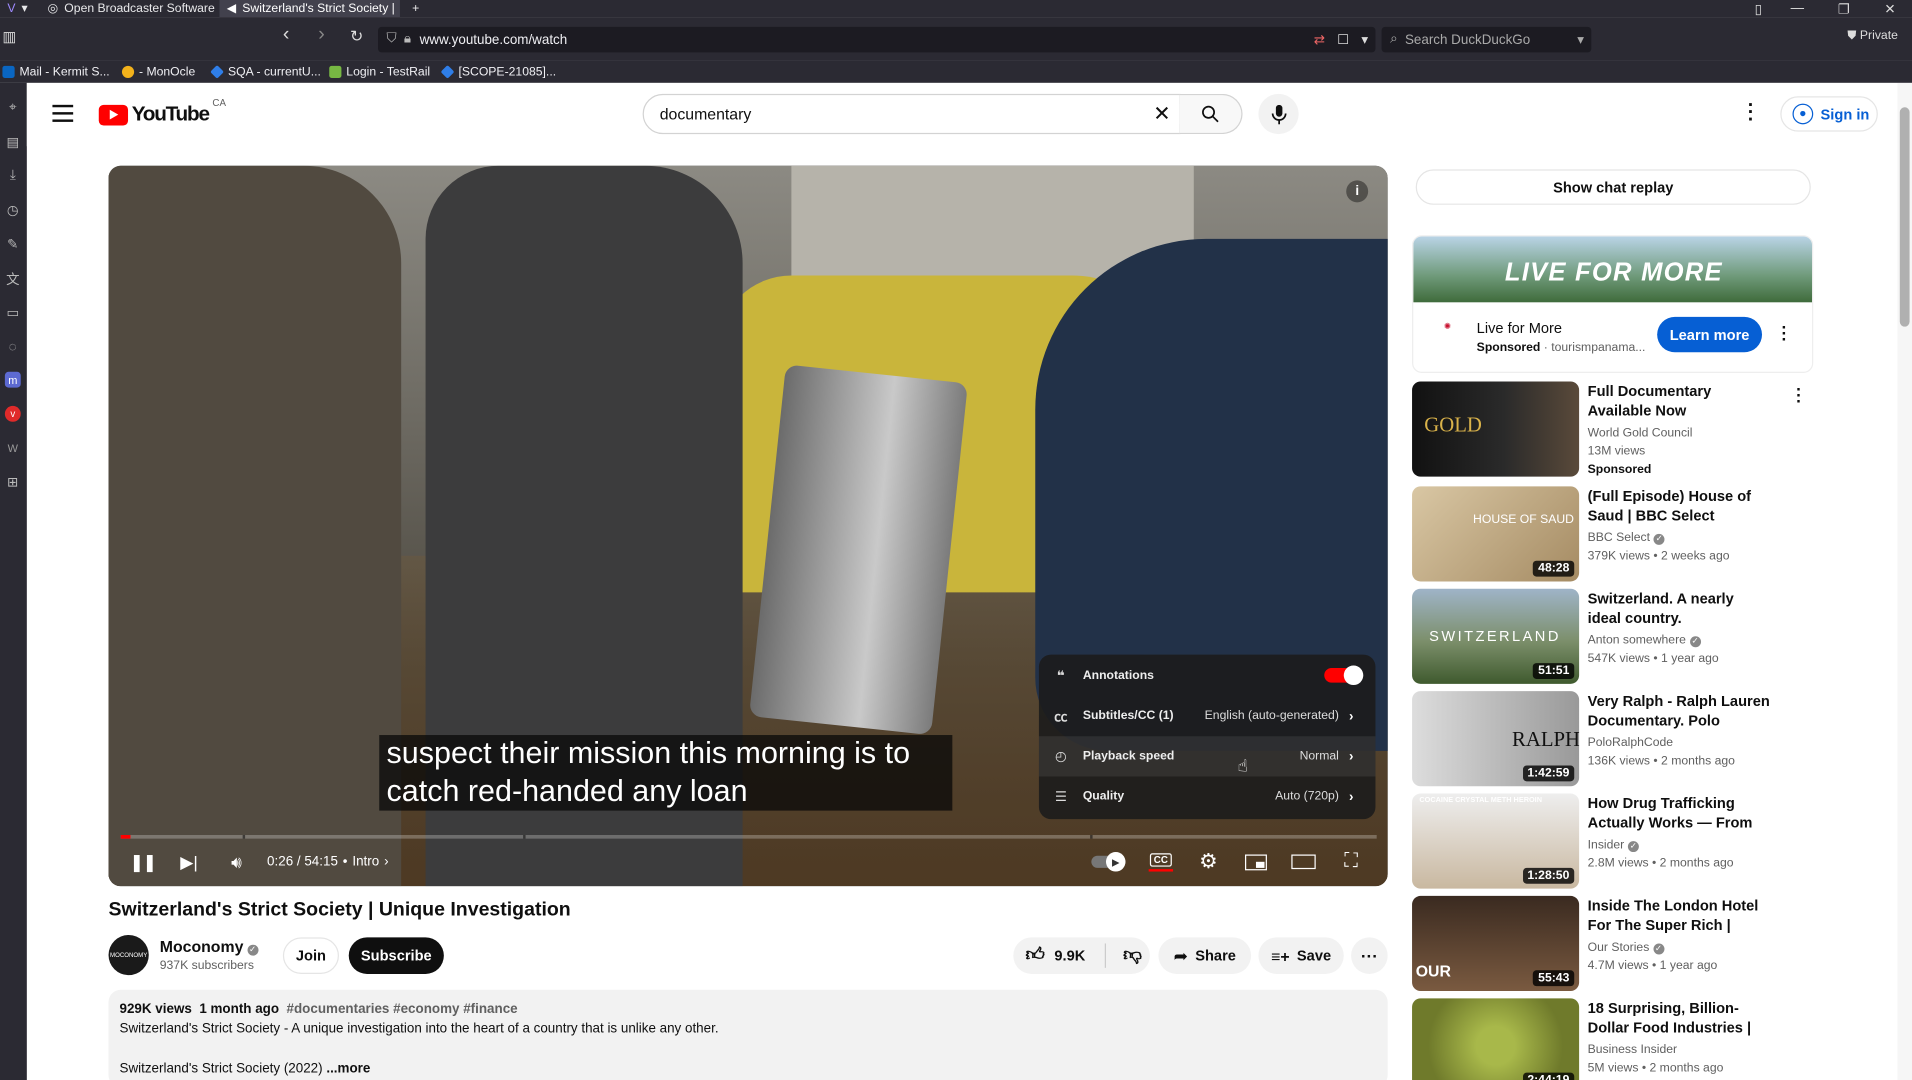 The image size is (1912, 1080). I want to click on ad-more-icon: · · ·, so click(1785, 332).